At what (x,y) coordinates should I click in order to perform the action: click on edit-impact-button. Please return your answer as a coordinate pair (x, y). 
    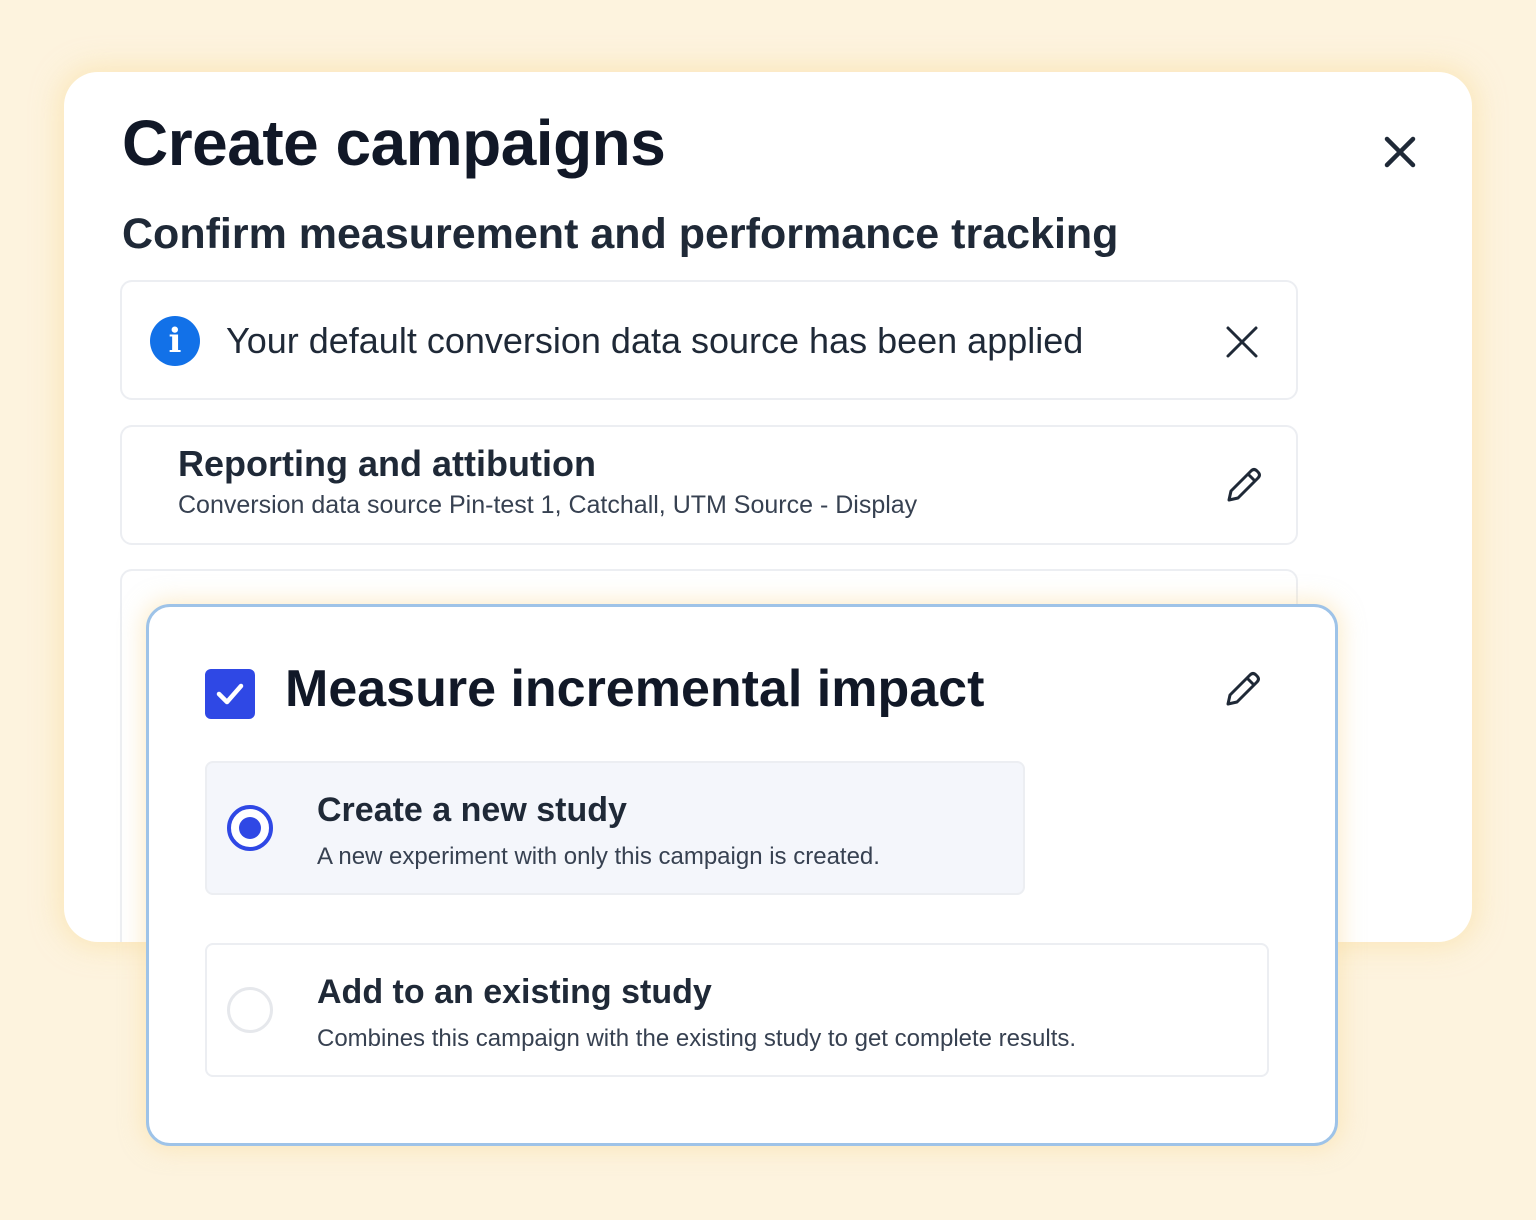
    Looking at the image, I should click on (1242, 690).